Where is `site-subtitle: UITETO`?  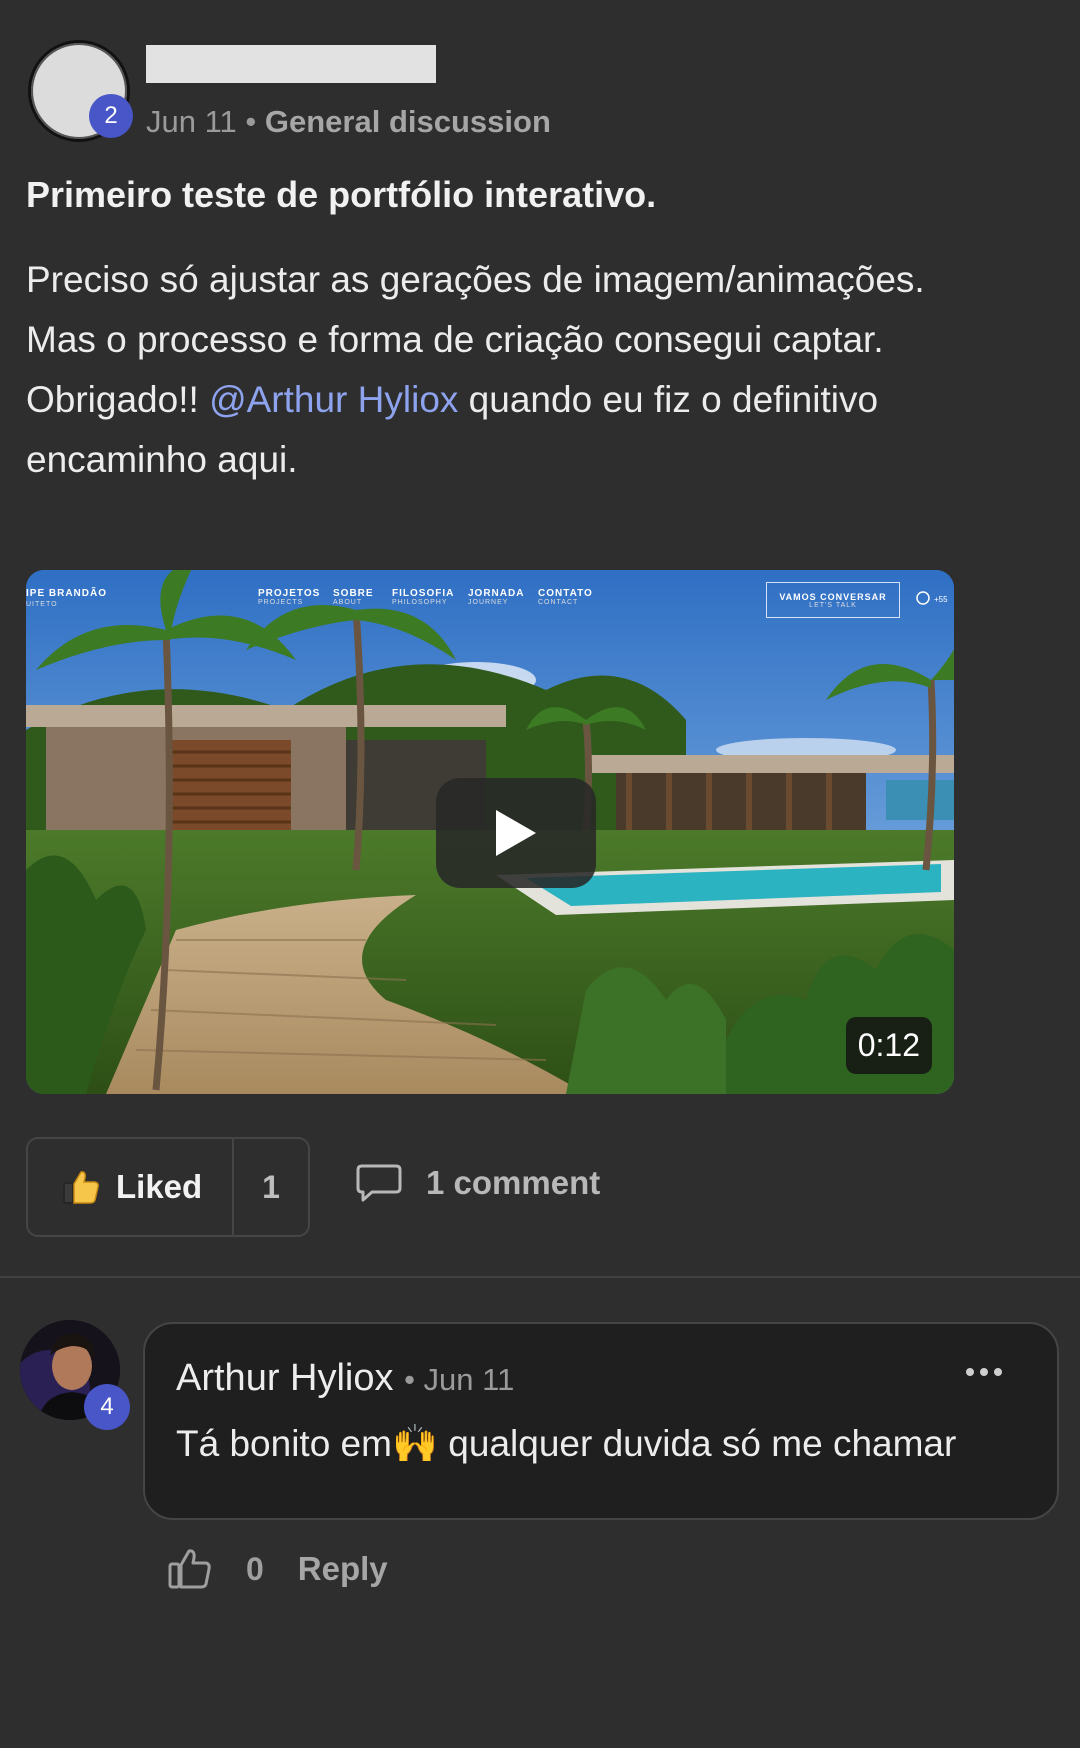
site-subtitle: UITETO is located at coordinates (42, 604).